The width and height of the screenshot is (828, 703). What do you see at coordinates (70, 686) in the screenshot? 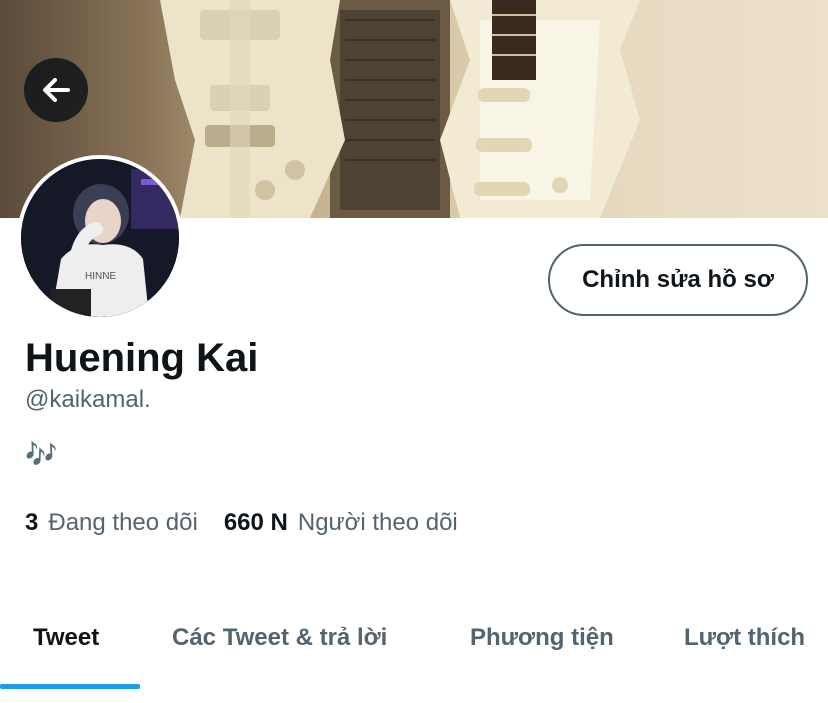
I see `active-tab-indicator` at bounding box center [70, 686].